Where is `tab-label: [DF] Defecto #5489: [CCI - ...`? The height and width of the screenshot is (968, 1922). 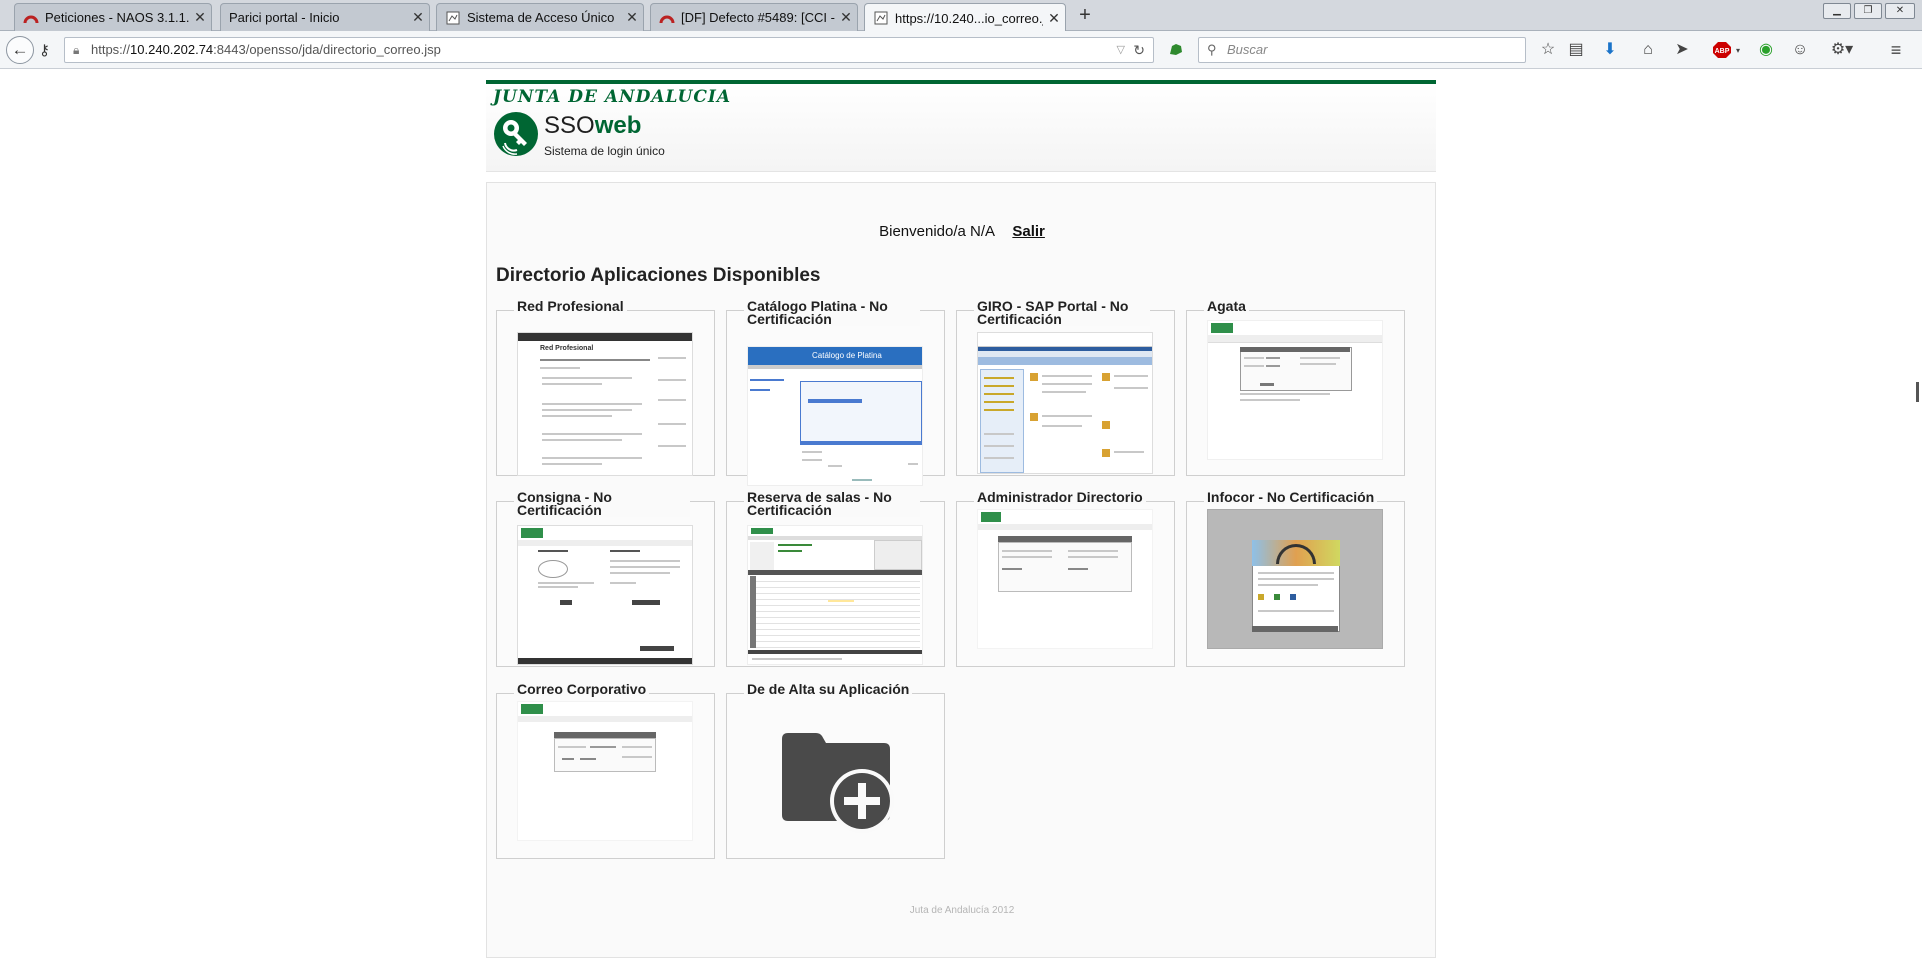
tab-label: [DF] Defecto #5489: [CCI - ... is located at coordinates (758, 17).